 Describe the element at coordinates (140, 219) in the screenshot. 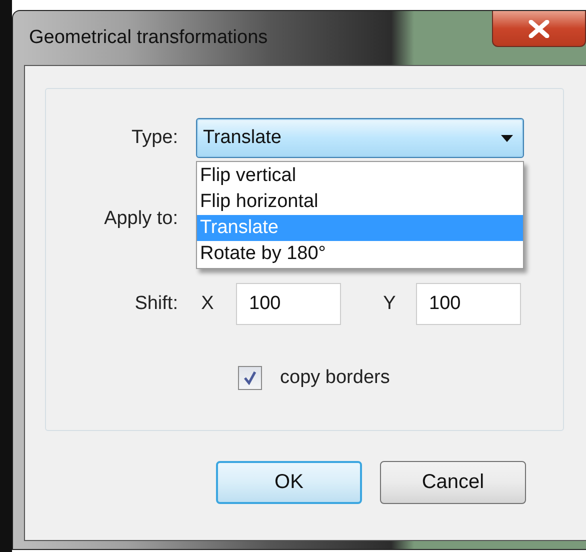

I see `apply-to-label: Apply to:` at that location.